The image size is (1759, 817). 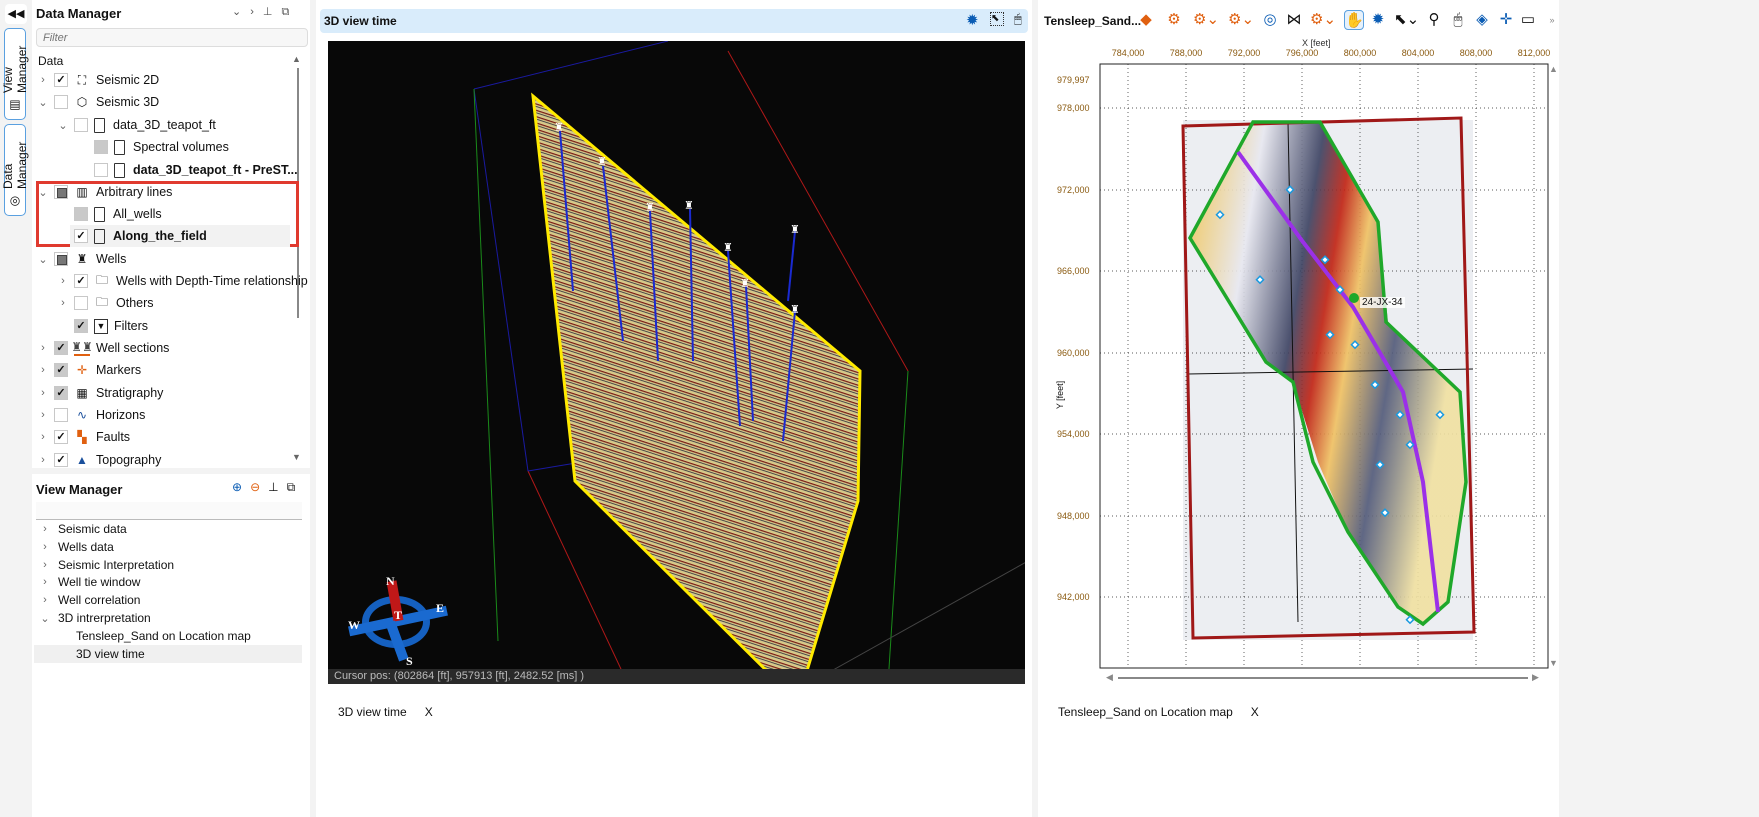 I want to click on tree-item-seismic-2d: › ✓ ⛶ Seismic 2D, so click(x=97, y=80).